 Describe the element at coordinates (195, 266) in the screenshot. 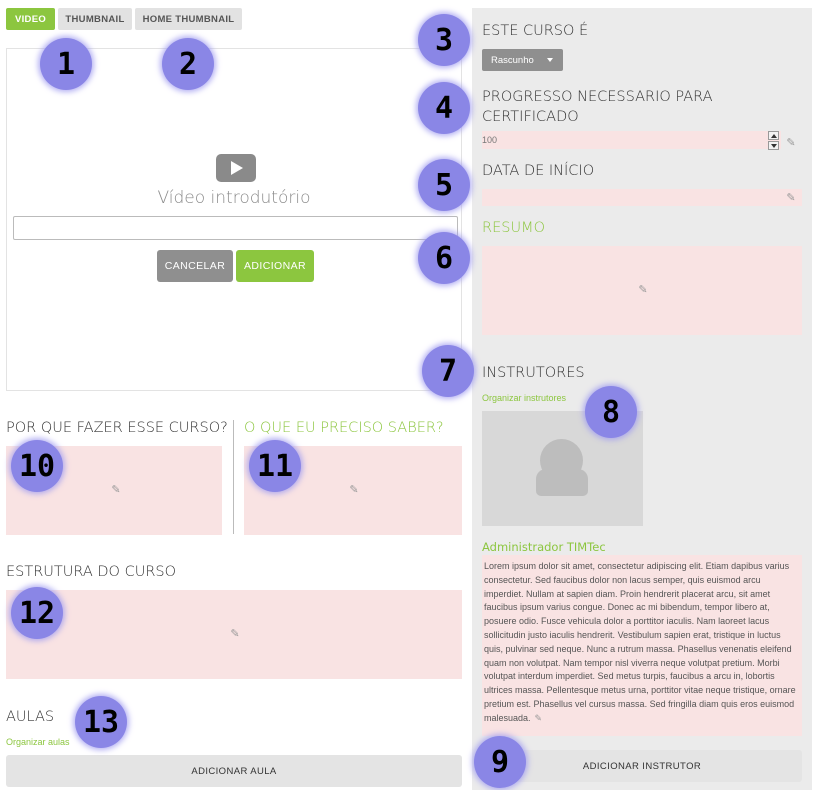

I see `cancel-button: CANCELAR` at that location.